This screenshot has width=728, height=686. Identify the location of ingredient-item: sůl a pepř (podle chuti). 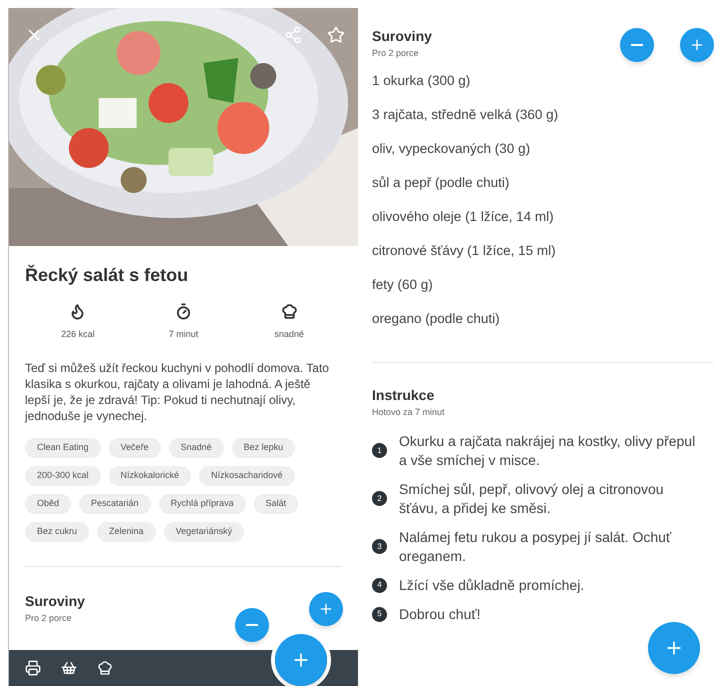
(441, 183).